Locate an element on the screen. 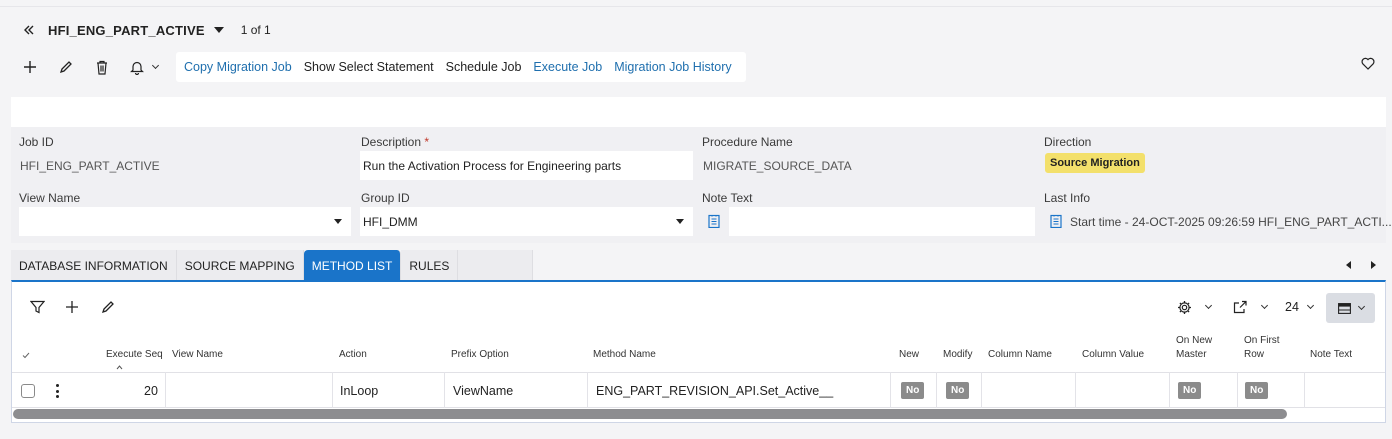 This screenshot has width=1392, height=439. group-id-label: Group ID is located at coordinates (385, 198).